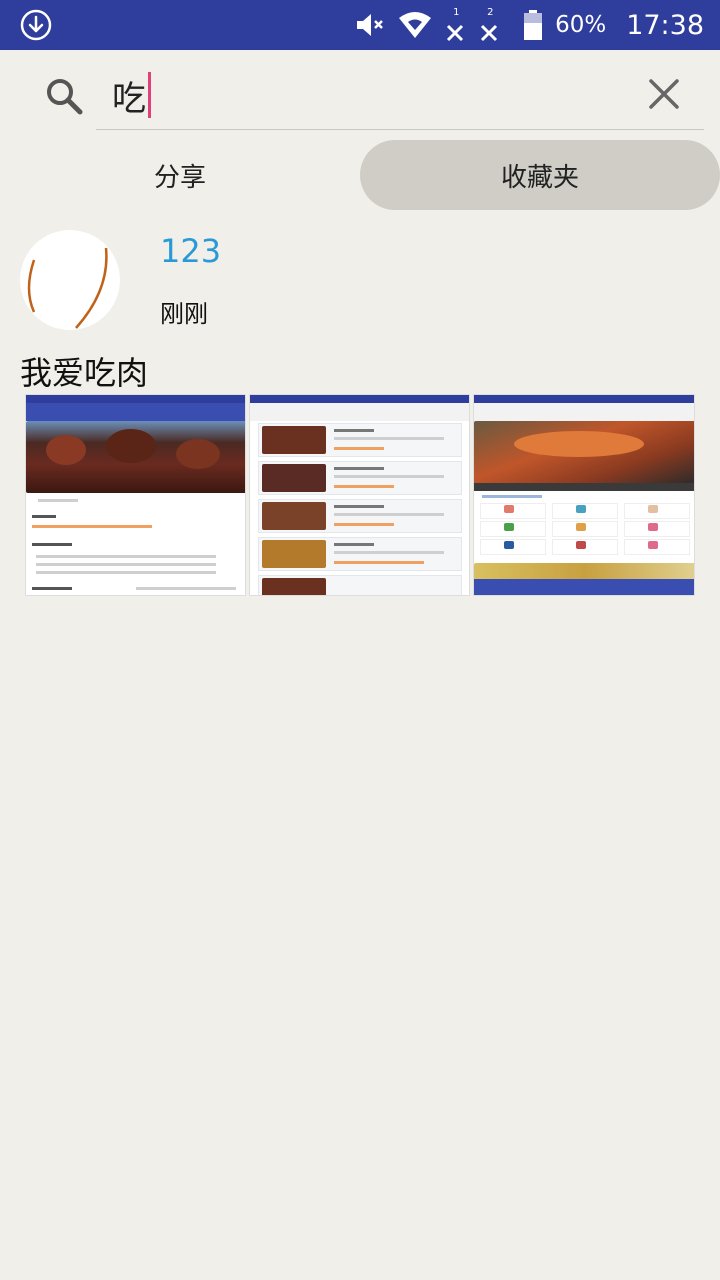  I want to click on tab-favorites: 收藏夹, so click(540, 175).